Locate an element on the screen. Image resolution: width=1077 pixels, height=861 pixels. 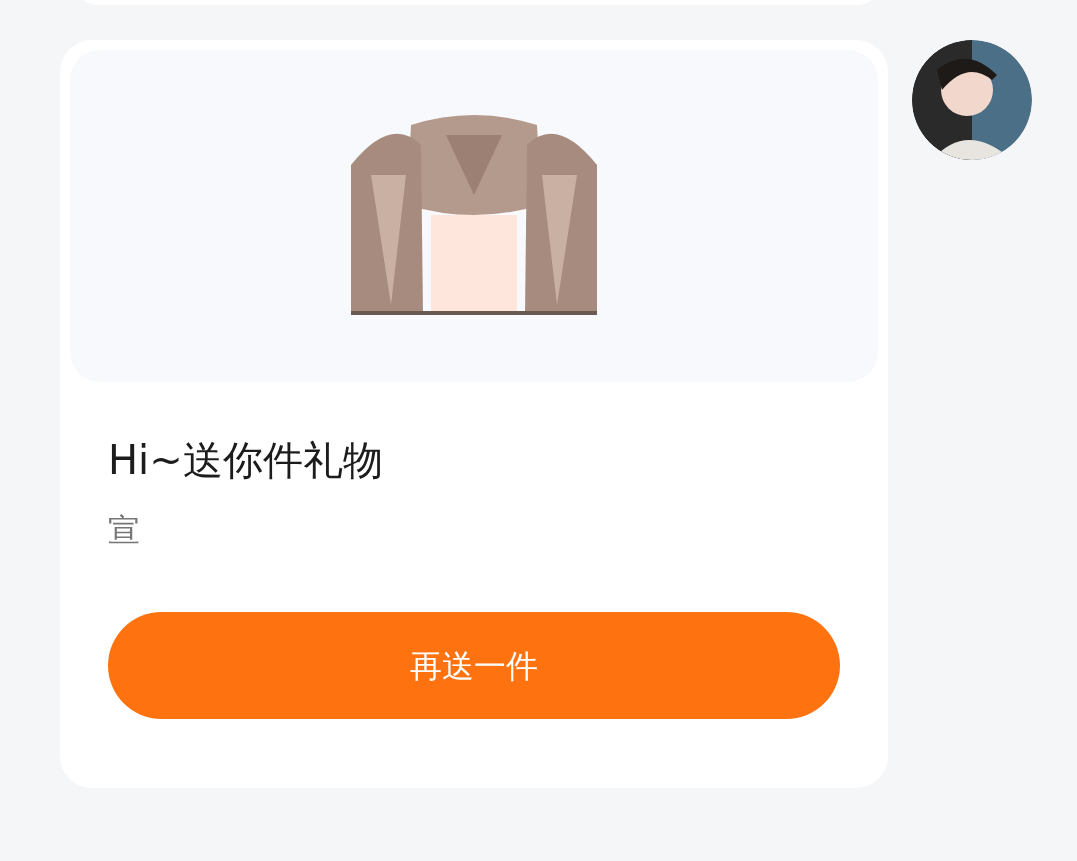
send-again-button: 再送一件 is located at coordinates (474, 665).